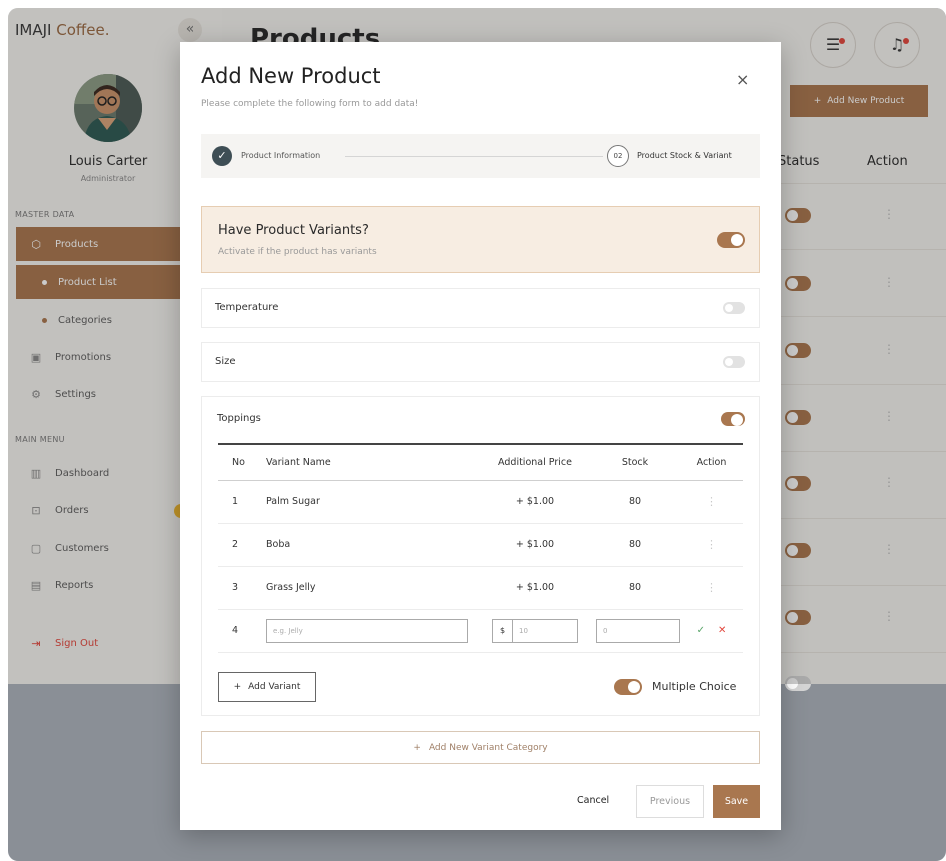  Describe the element at coordinates (280, 155) in the screenshot. I see `step-1-label: Product Information` at that location.